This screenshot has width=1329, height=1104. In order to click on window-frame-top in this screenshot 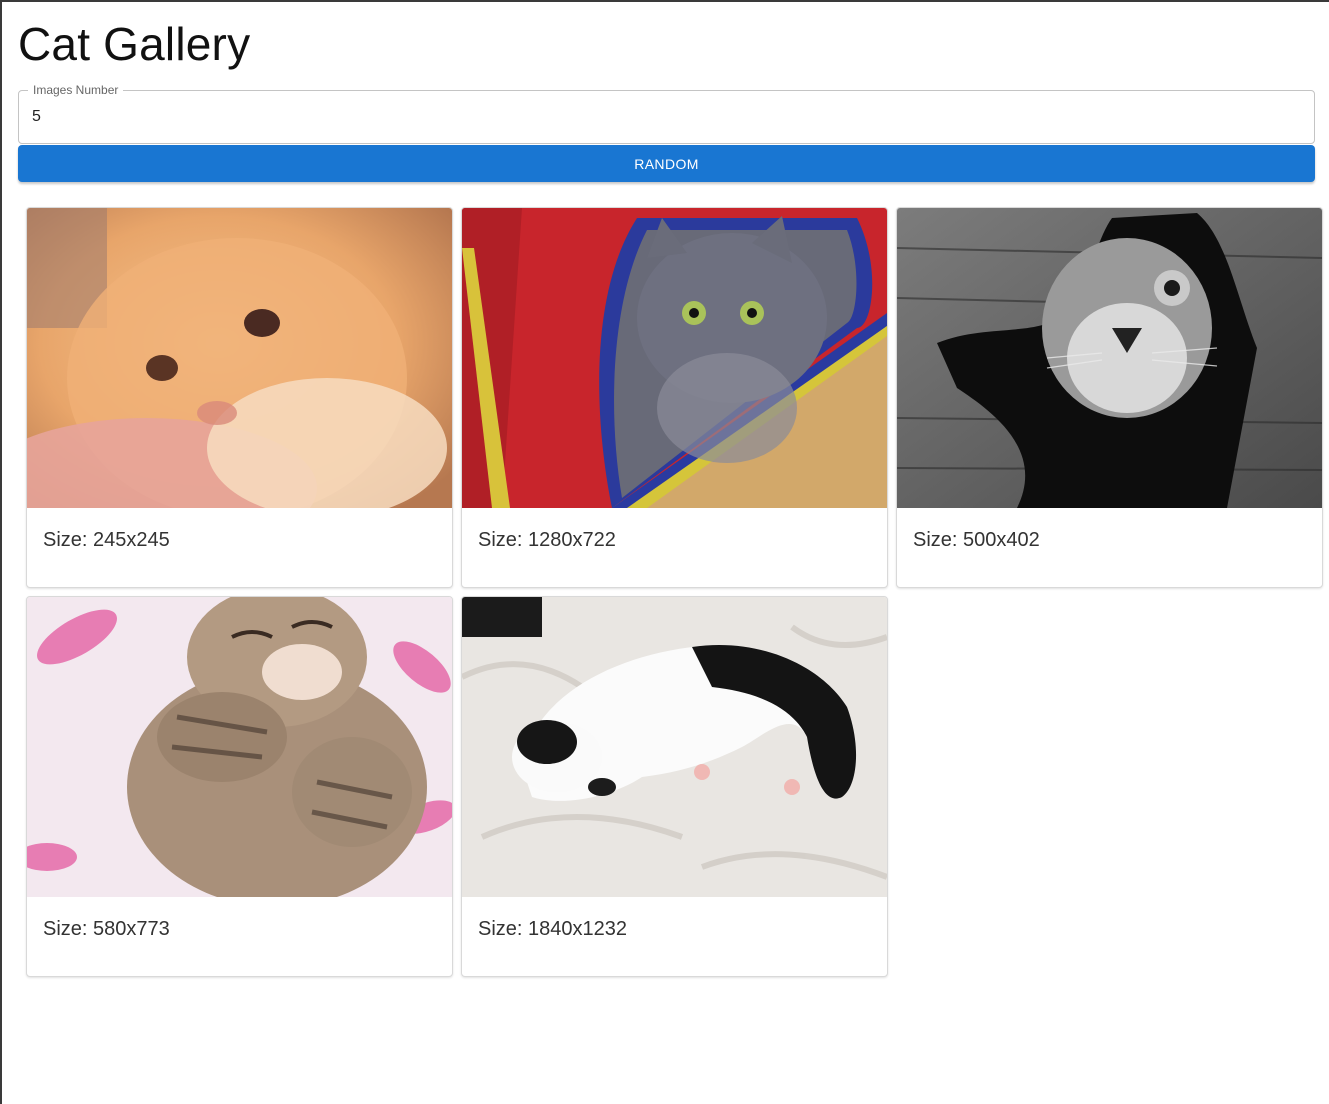, I will do `click(664, 1)`.